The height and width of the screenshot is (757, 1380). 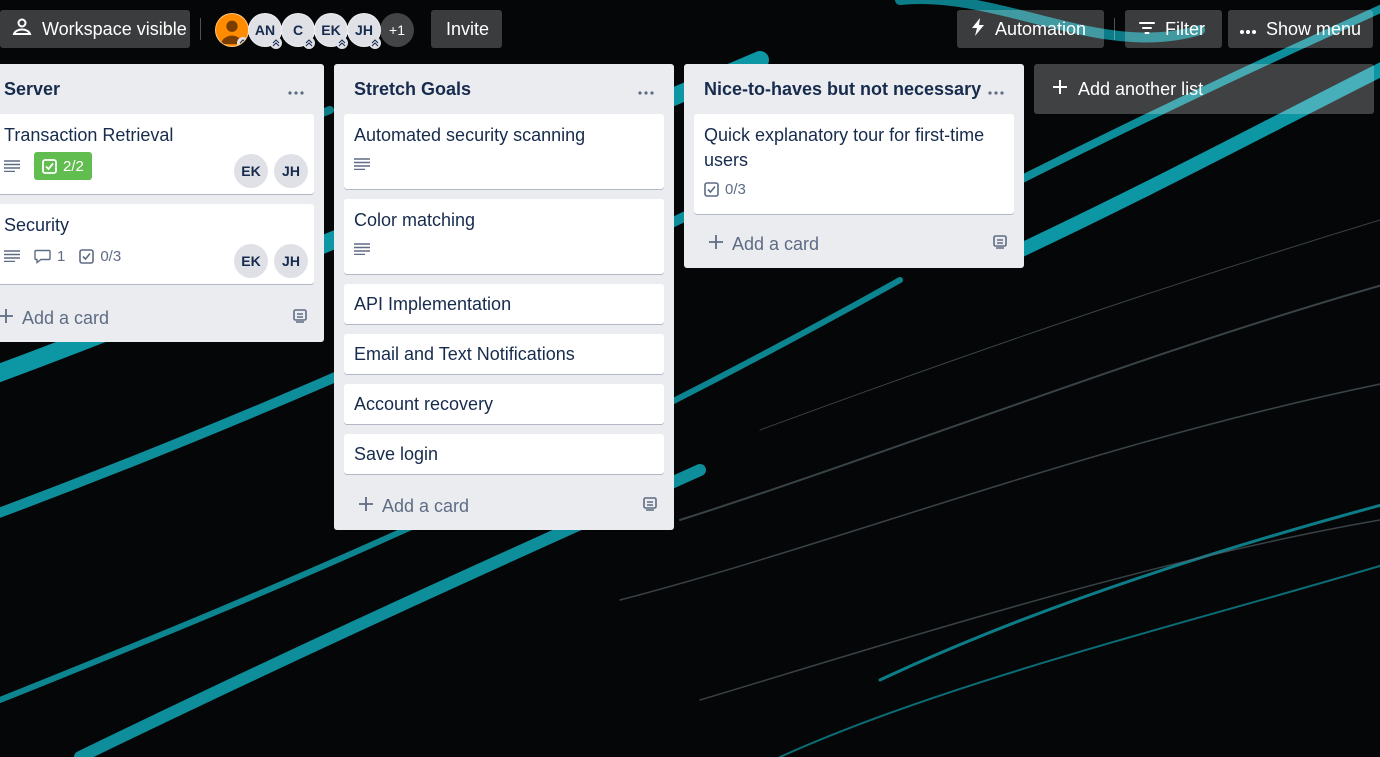 I want to click on list-header: Nice-to-haves but not necessary, so click(x=854, y=89).